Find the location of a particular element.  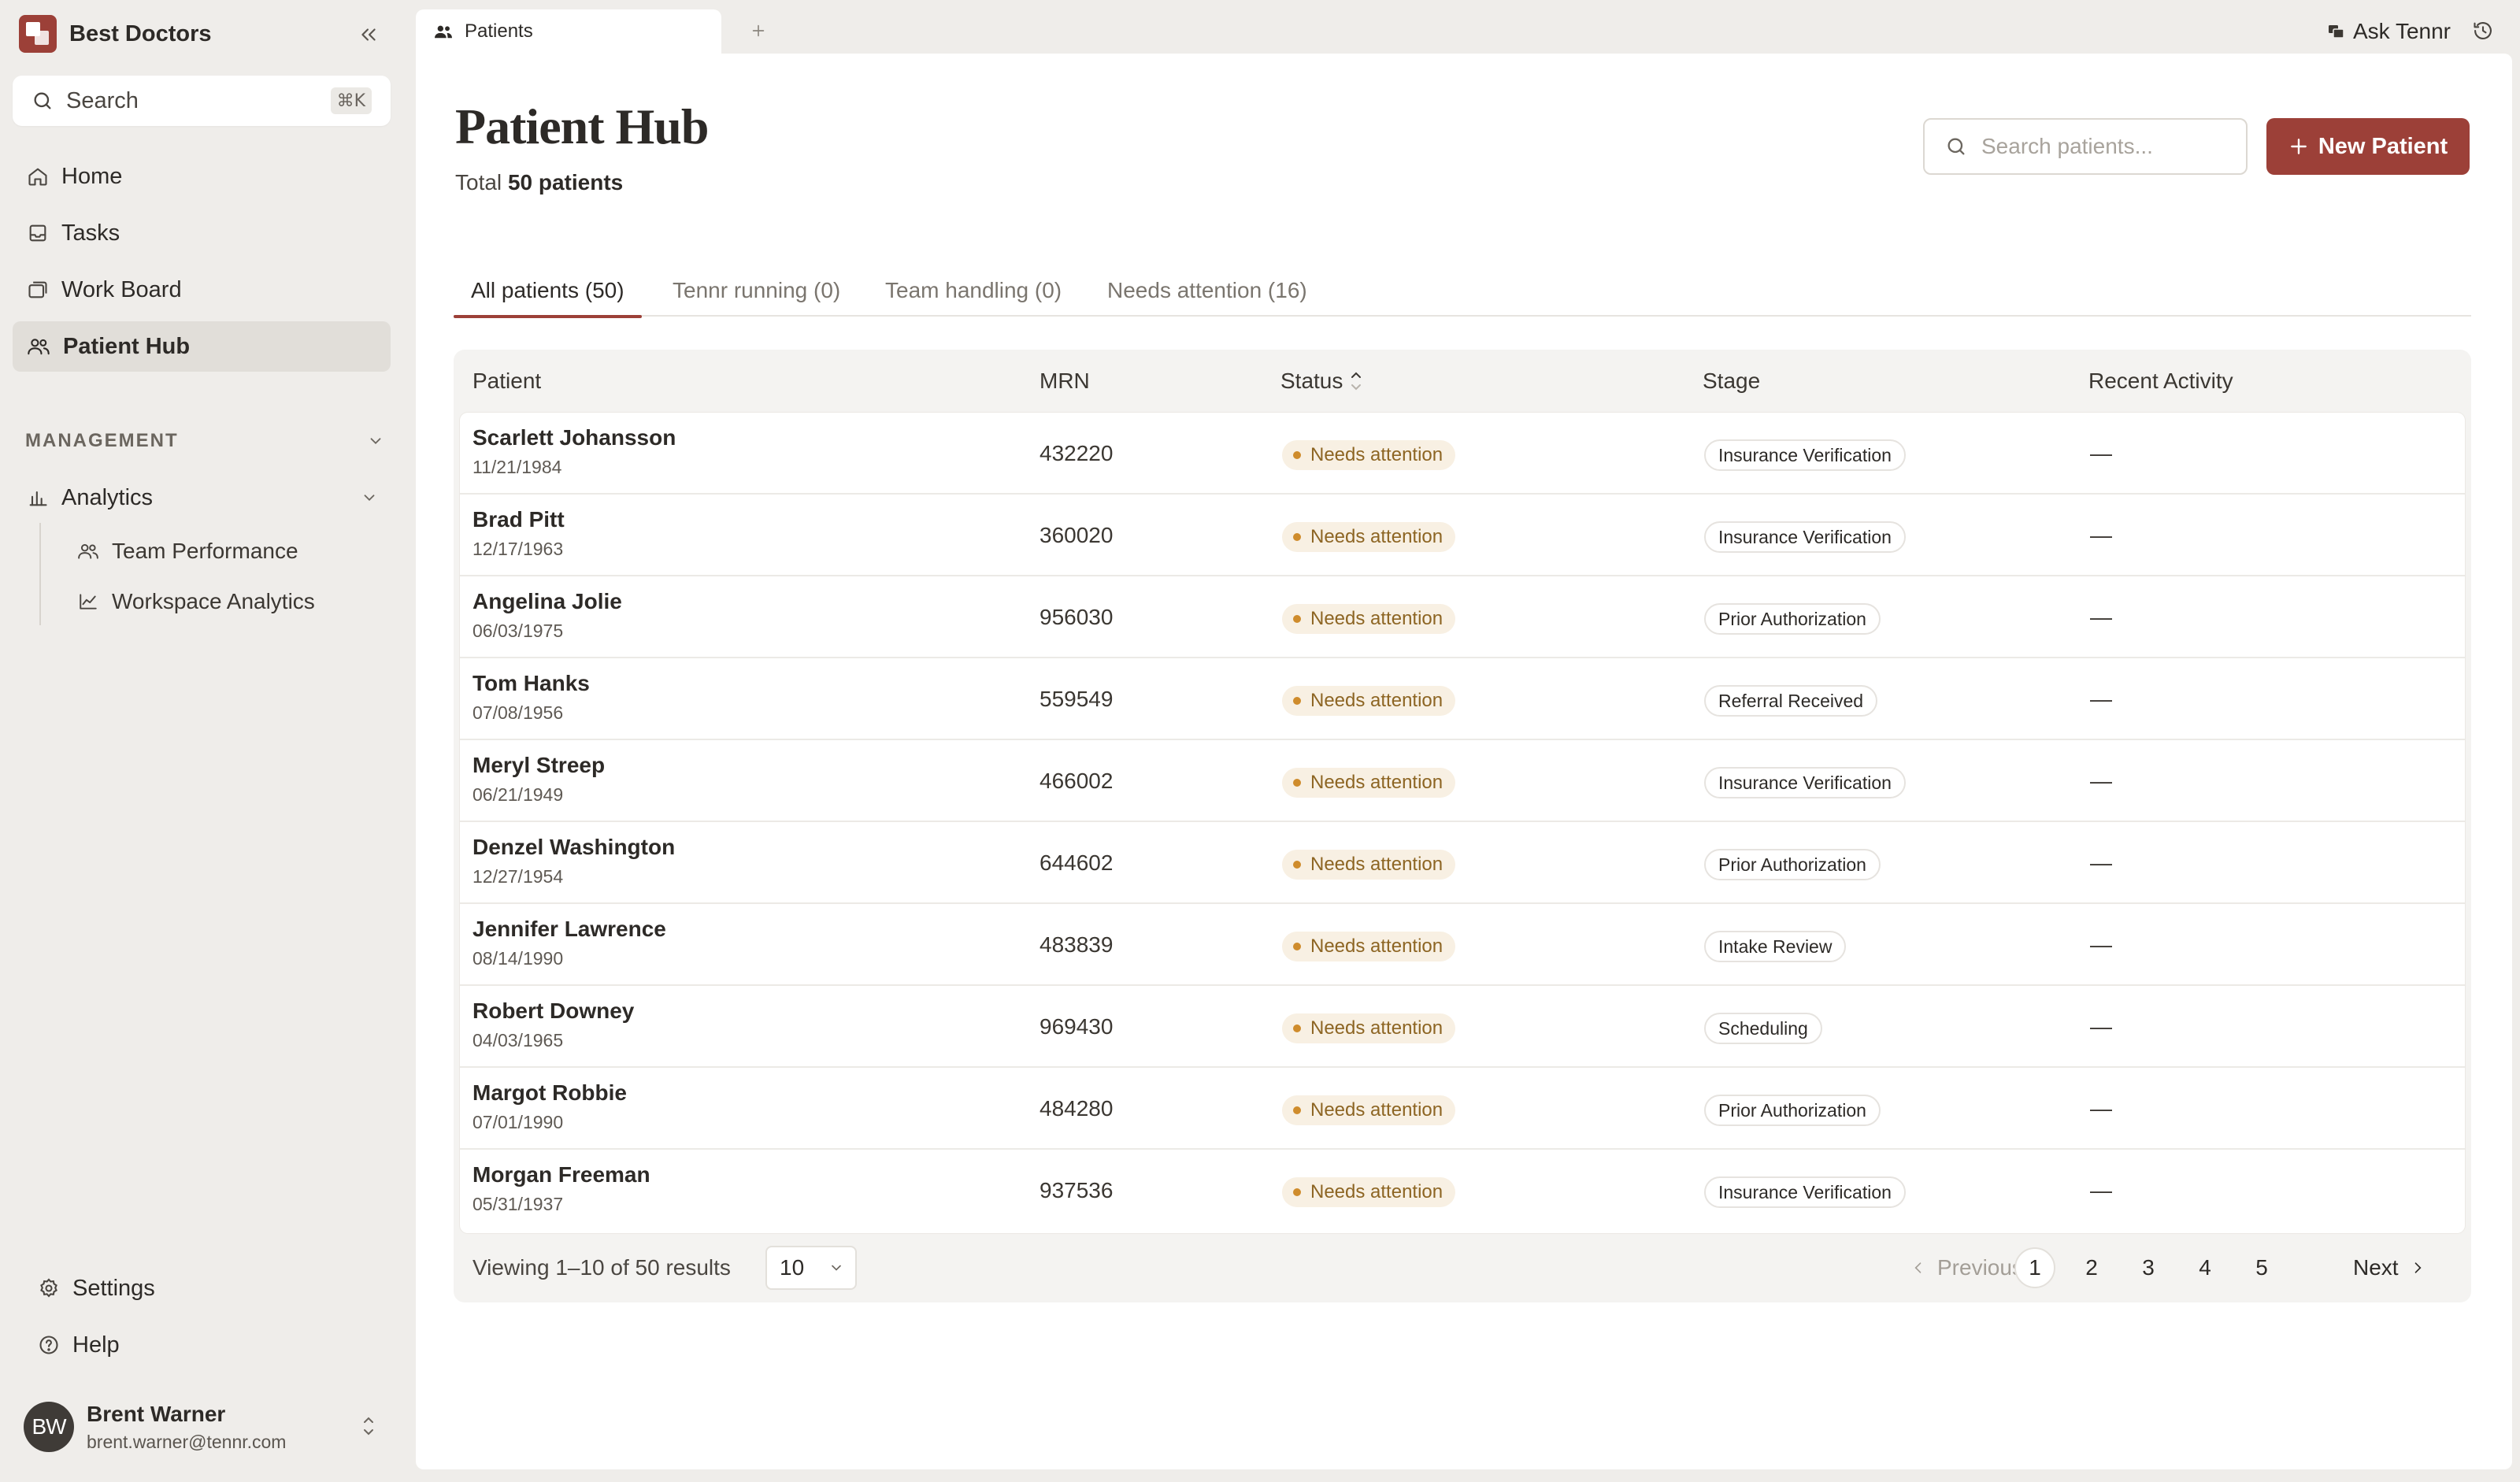

sidebar-item-workspace-analytics: Workspace Analytics is located at coordinates (220, 602).